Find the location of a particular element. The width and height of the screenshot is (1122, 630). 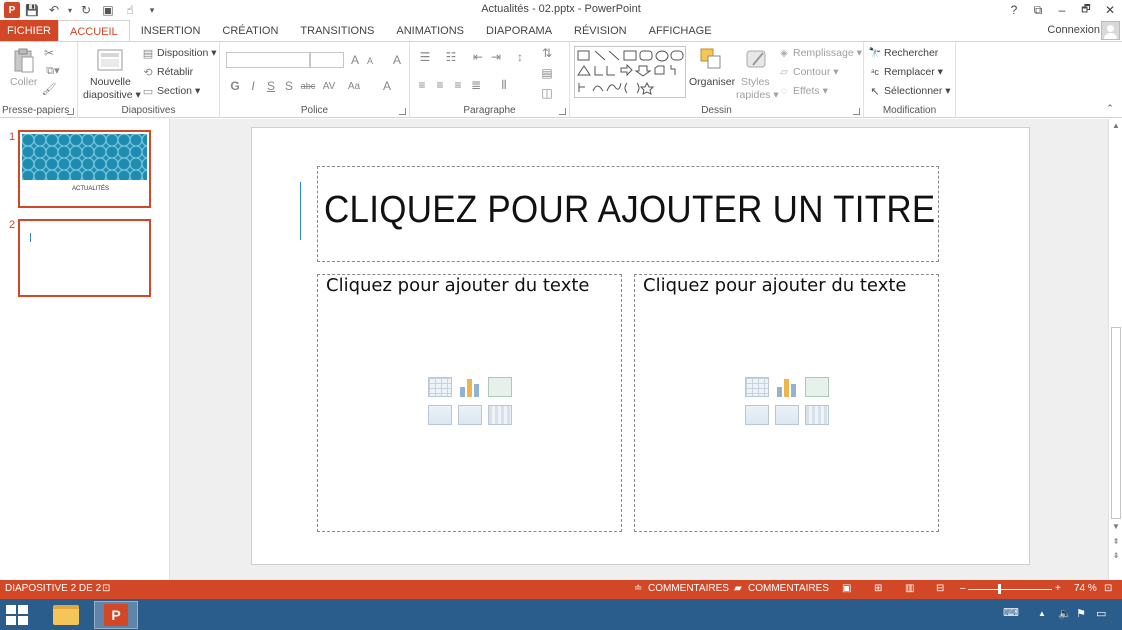

restore-button: 🗗 is located at coordinates (1086, 10).